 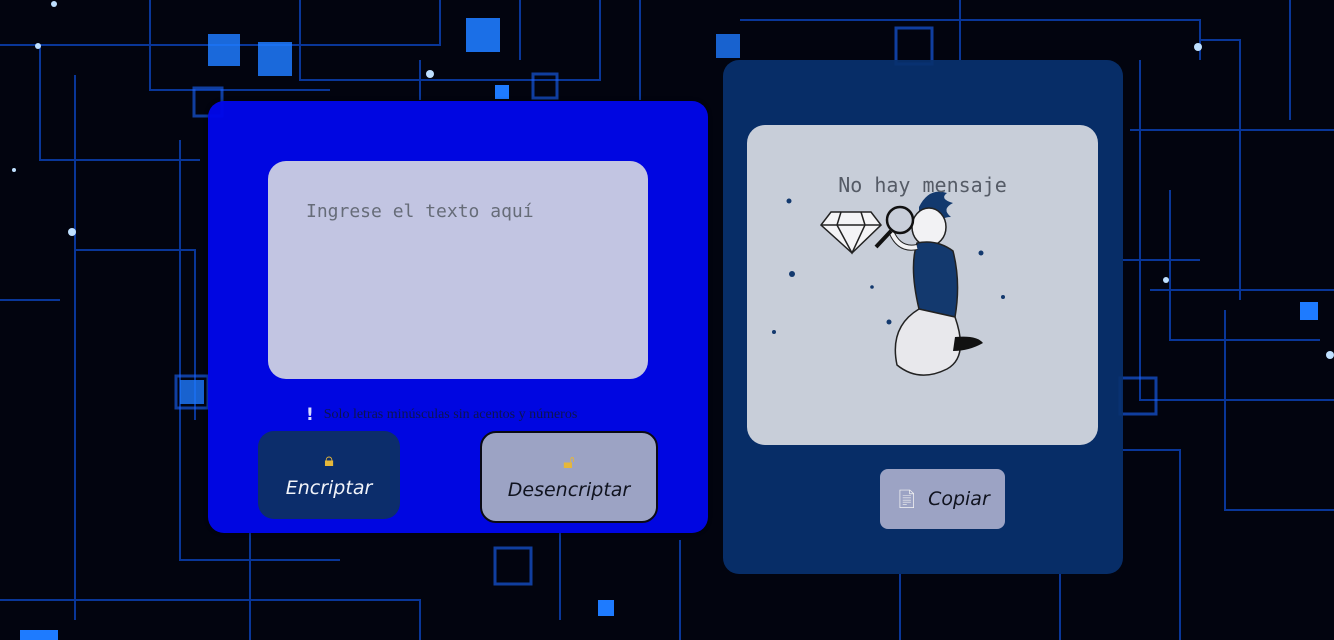 I want to click on unlock-icon: 🔓︎, so click(x=569, y=462).